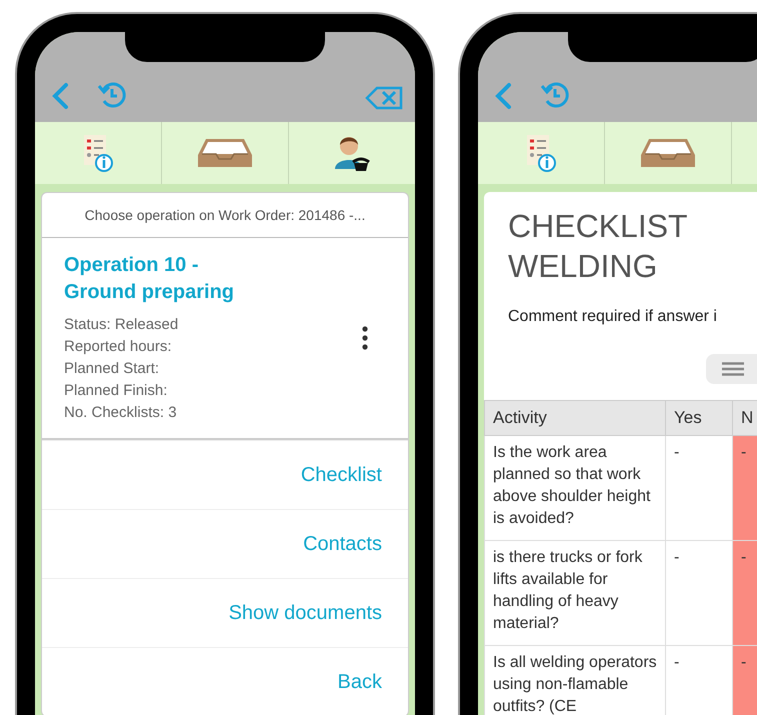 The height and width of the screenshot is (715, 757). What do you see at coordinates (121, 413) in the screenshot?
I see `operation-detail: No. Checklists: 3` at bounding box center [121, 413].